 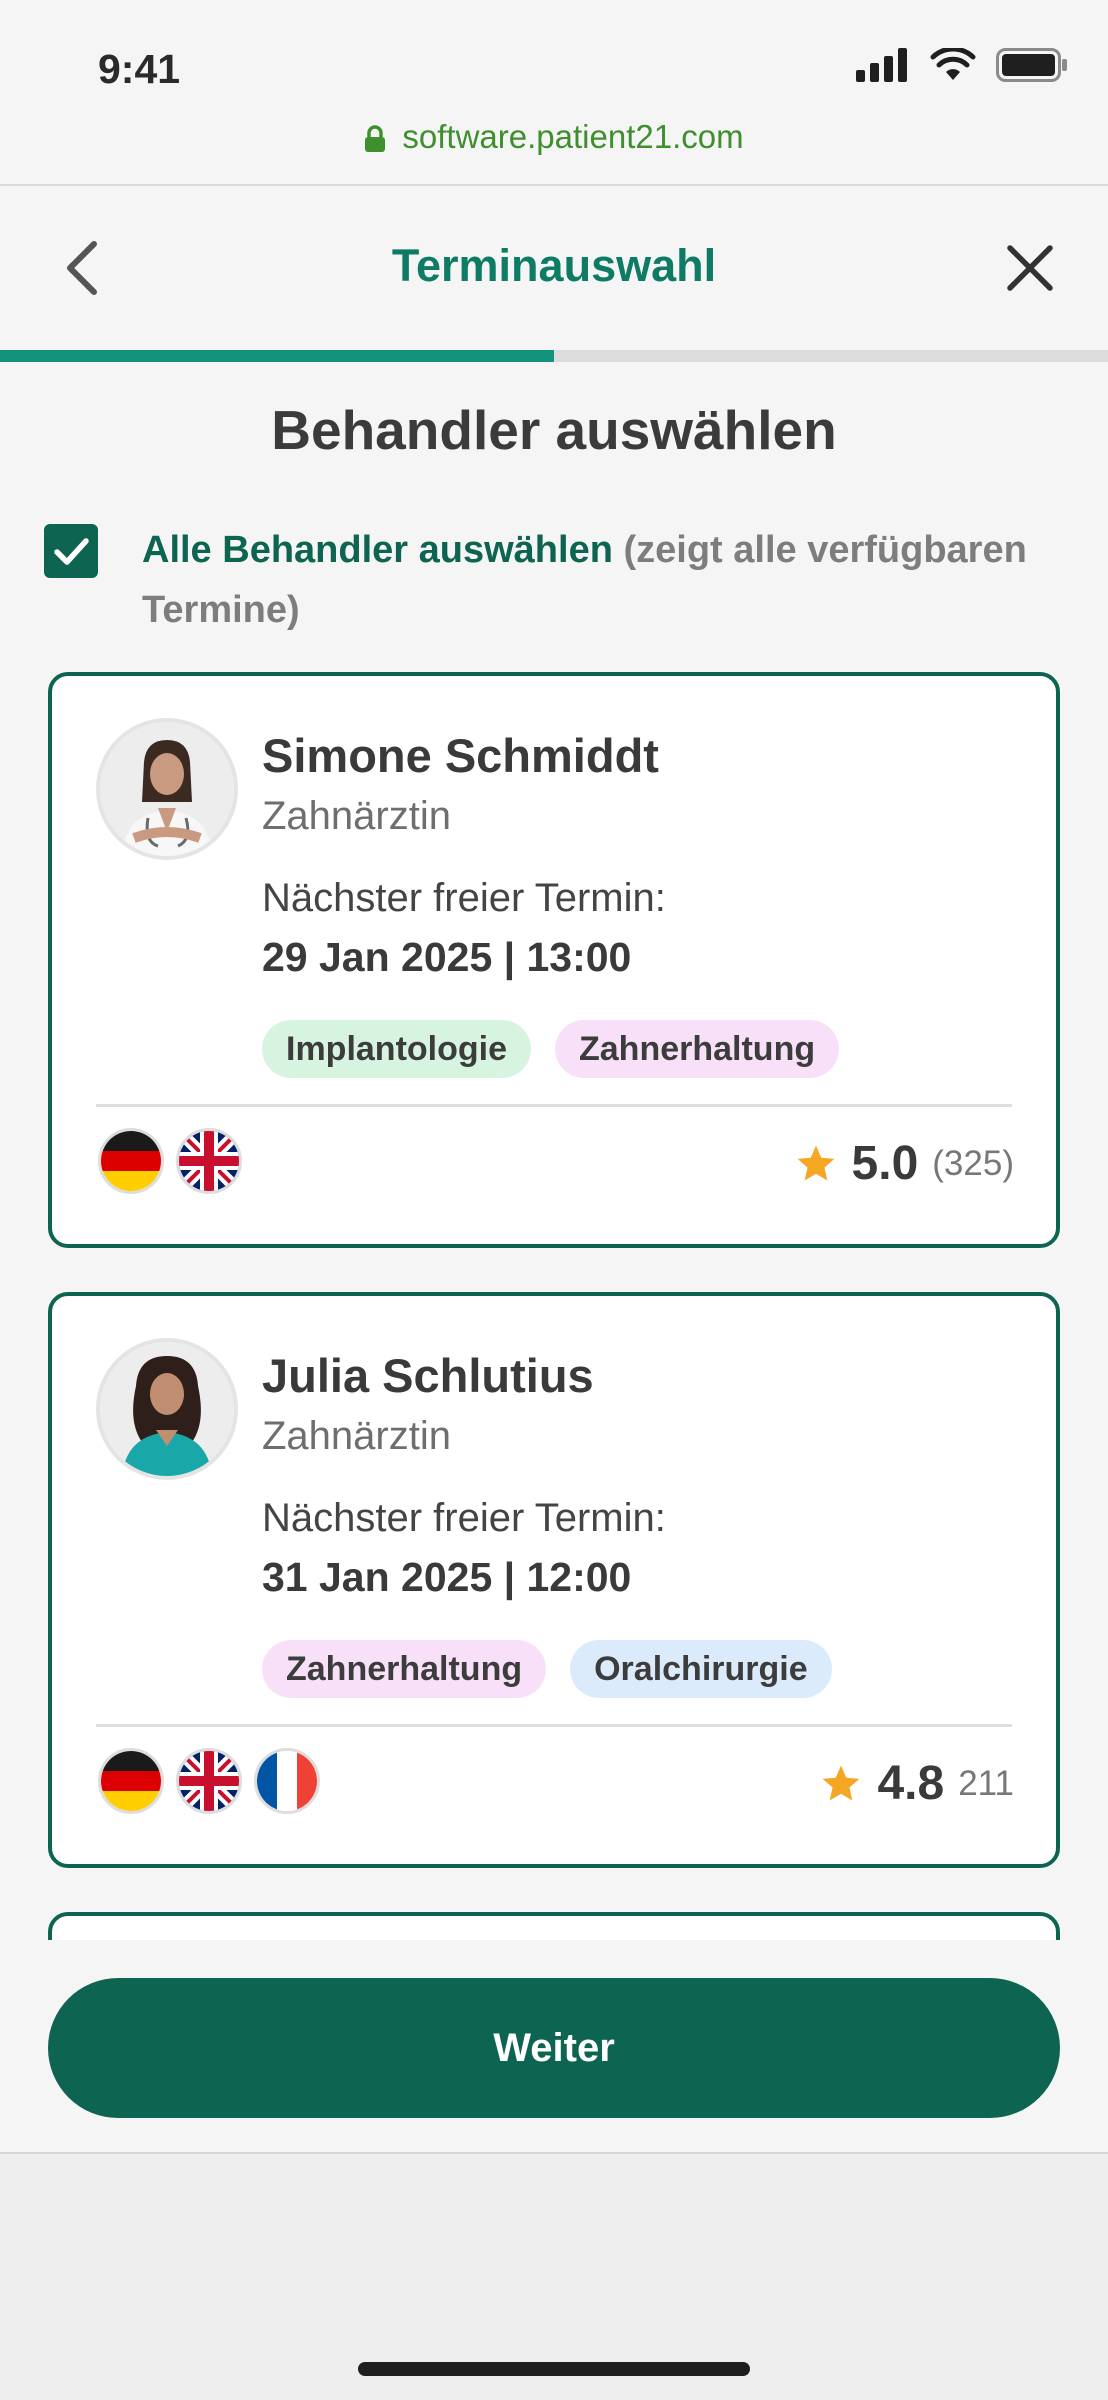 I want to click on rating: 4.8 211, so click(x=916, y=1783).